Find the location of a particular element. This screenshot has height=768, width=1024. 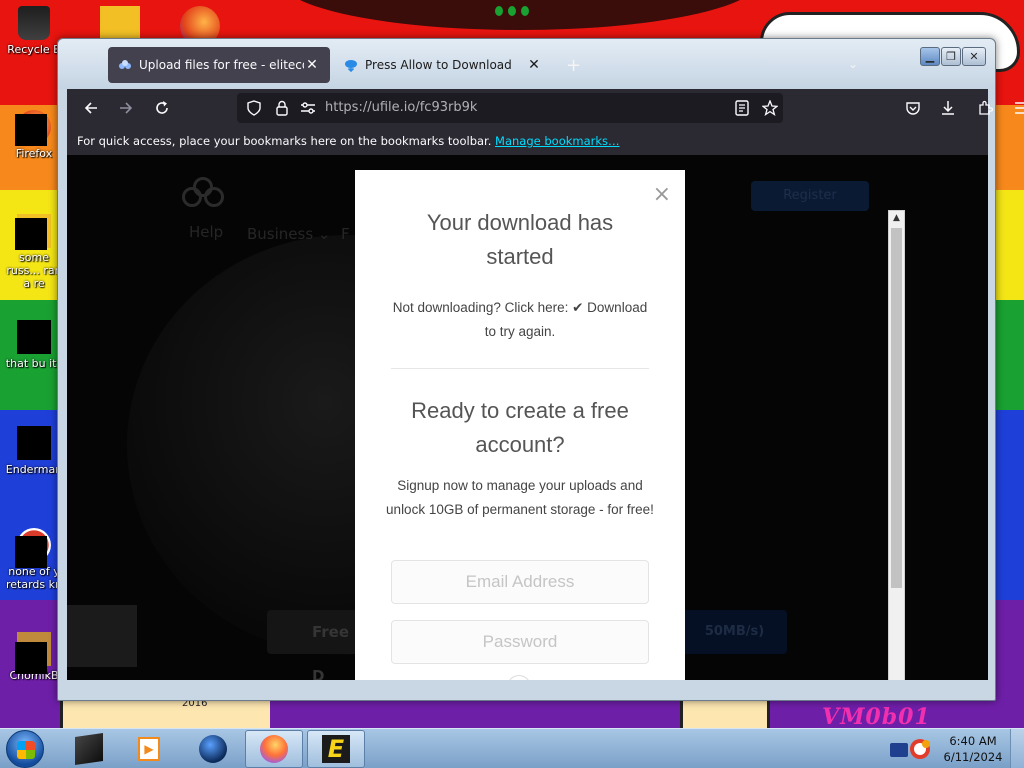

nav-features: F is located at coordinates (345, 234).